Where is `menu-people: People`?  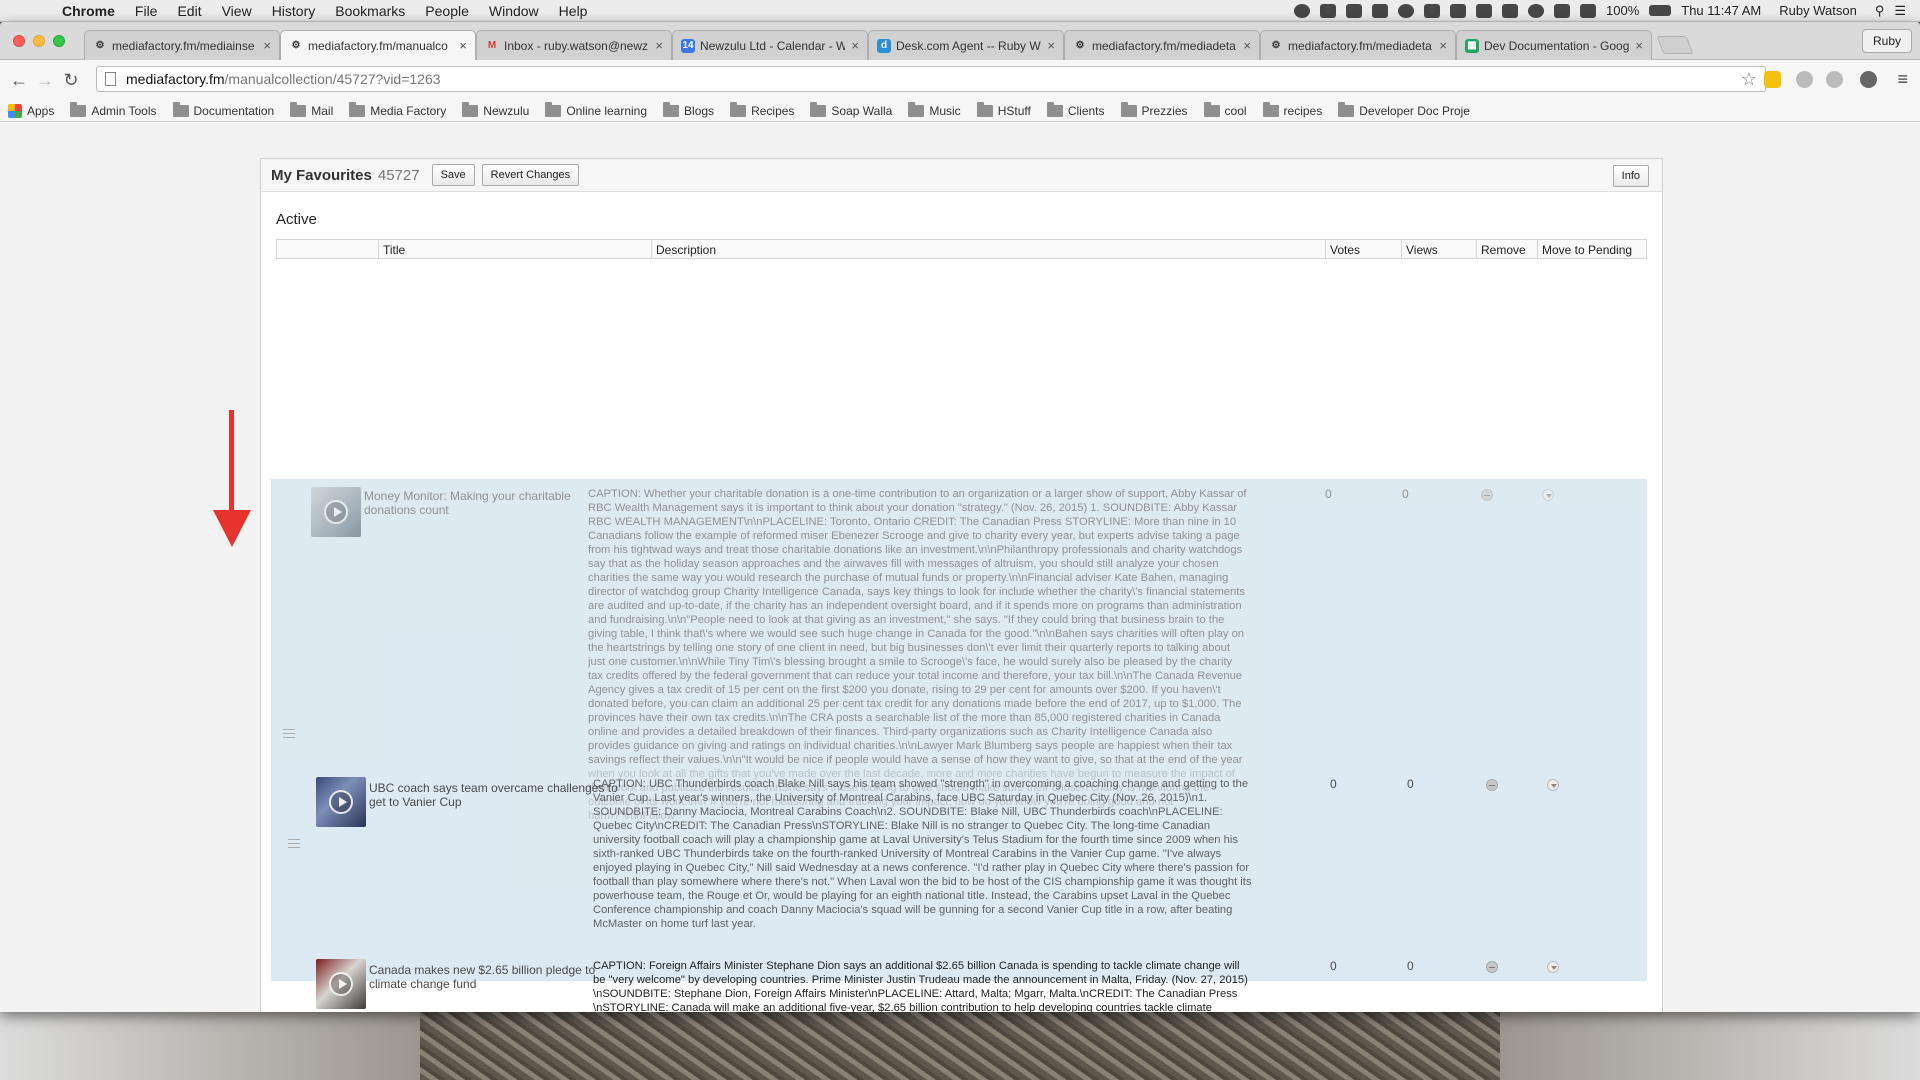
menu-people: People is located at coordinates (447, 11).